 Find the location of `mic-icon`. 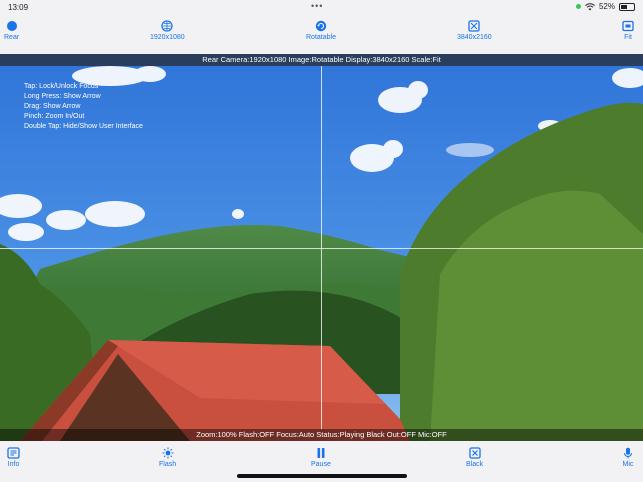

mic-icon is located at coordinates (628, 453).